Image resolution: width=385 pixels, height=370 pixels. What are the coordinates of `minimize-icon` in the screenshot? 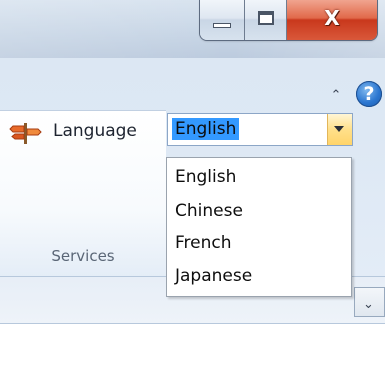 It's located at (222, 25).